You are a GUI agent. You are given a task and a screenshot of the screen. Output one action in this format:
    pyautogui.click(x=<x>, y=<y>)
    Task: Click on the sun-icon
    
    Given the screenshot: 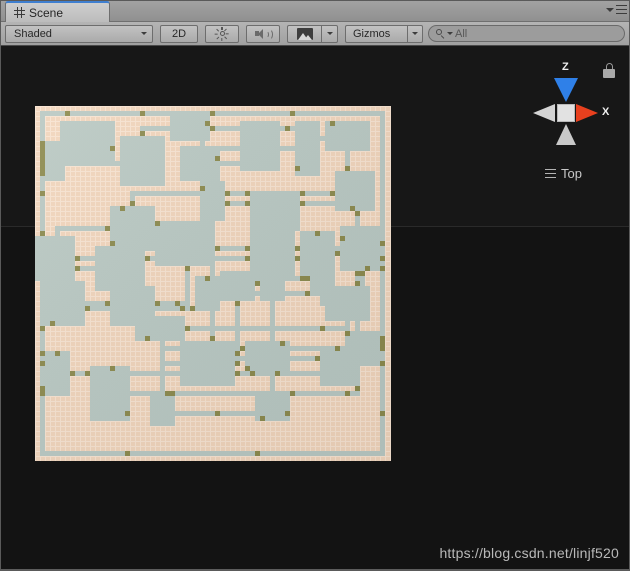 What is the action you would take?
    pyautogui.click(x=222, y=33)
    